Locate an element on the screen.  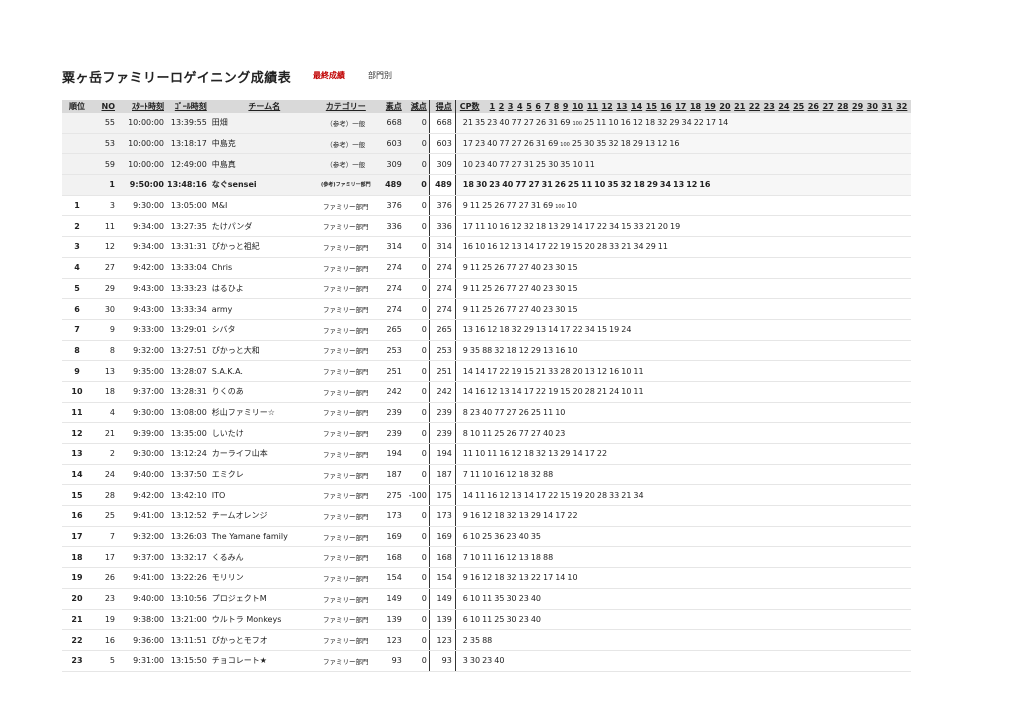
final-score-cell: 239 is located at coordinates (442, 413).